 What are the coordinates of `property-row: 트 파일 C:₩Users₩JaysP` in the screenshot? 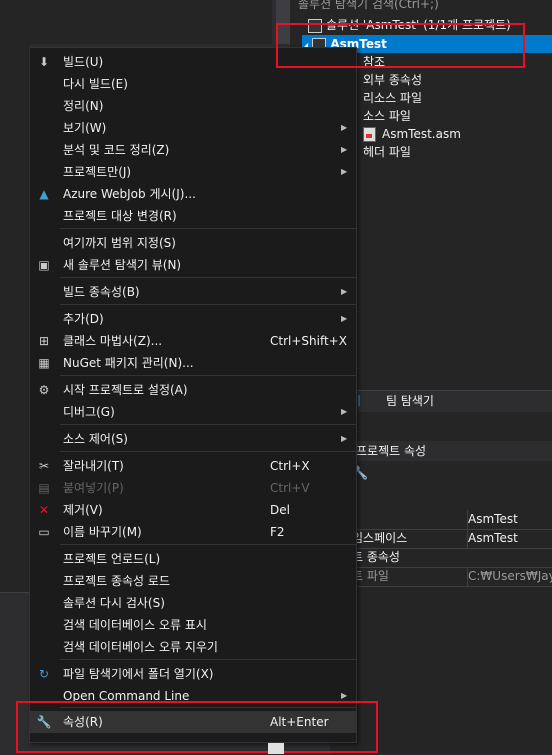 It's located at (441, 577).